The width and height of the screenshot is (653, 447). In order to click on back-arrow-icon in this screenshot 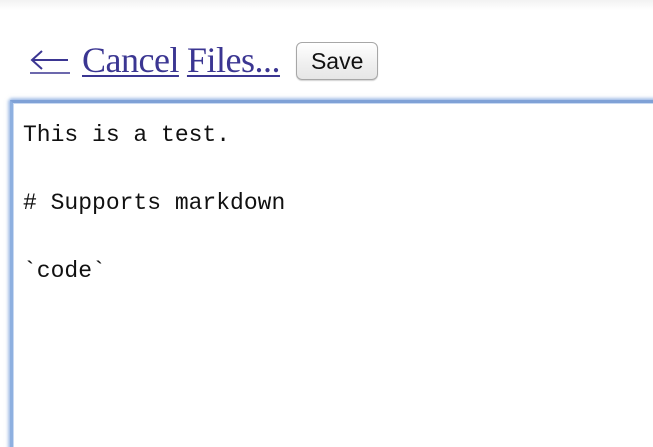, I will do `click(49, 60)`.